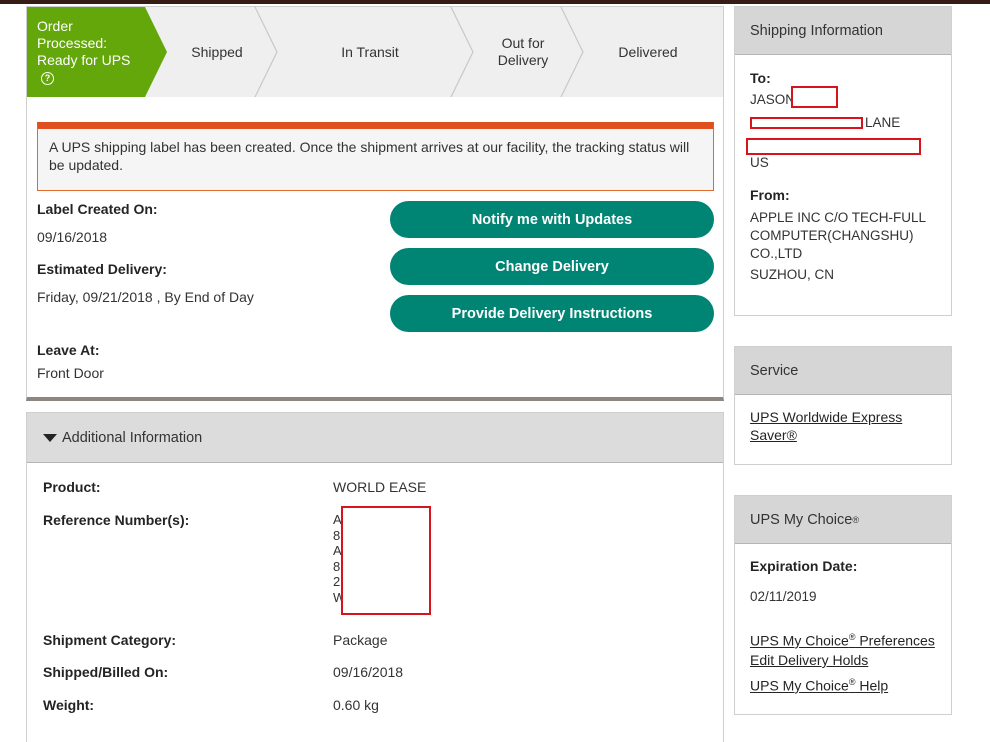 This screenshot has height=742, width=990. I want to click on notify-updates-button: Notify me with Updates, so click(552, 219).